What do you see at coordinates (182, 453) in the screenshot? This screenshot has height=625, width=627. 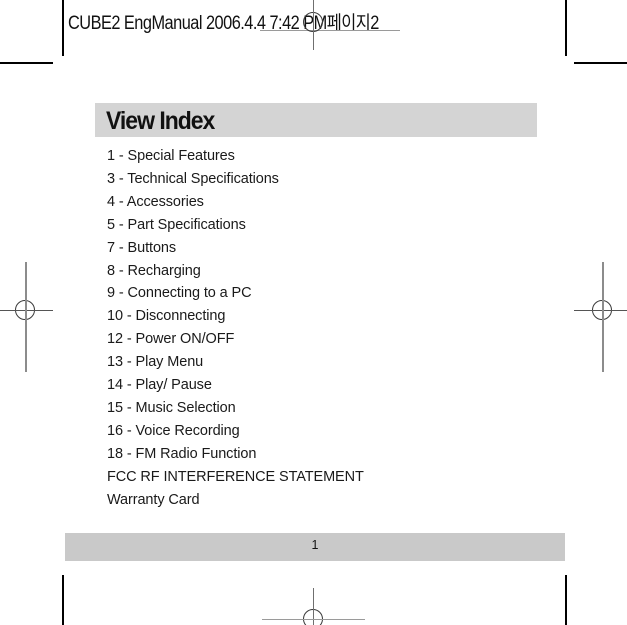 I see `list-item: 18 - FM Radio Function` at bounding box center [182, 453].